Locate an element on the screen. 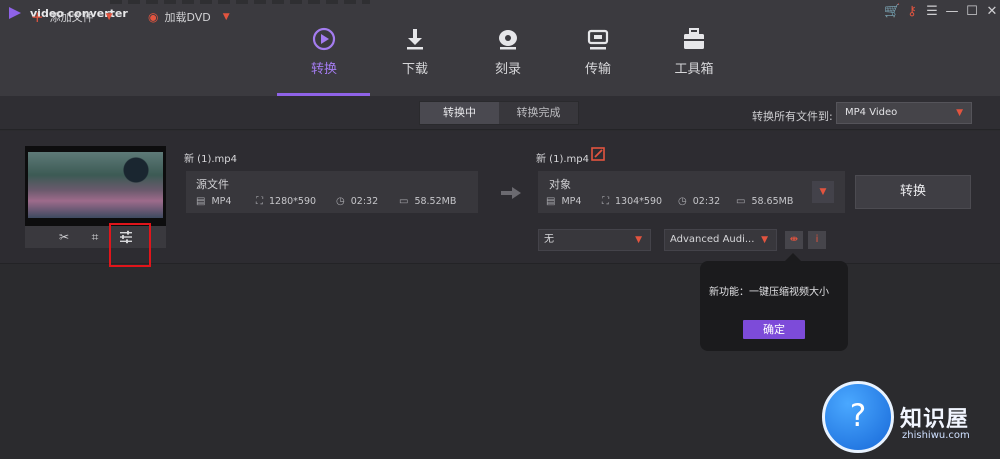 This screenshot has height=459, width=1000. target-duration: 02:32 is located at coordinates (706, 201).